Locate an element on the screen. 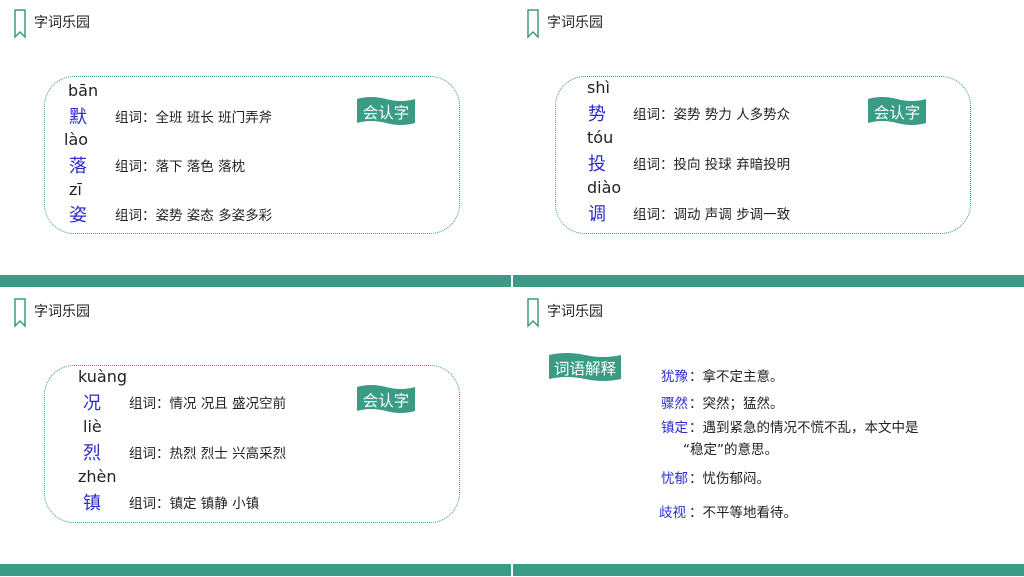  word-list: 组词：全班 班长 班门弄斧 is located at coordinates (194, 118).